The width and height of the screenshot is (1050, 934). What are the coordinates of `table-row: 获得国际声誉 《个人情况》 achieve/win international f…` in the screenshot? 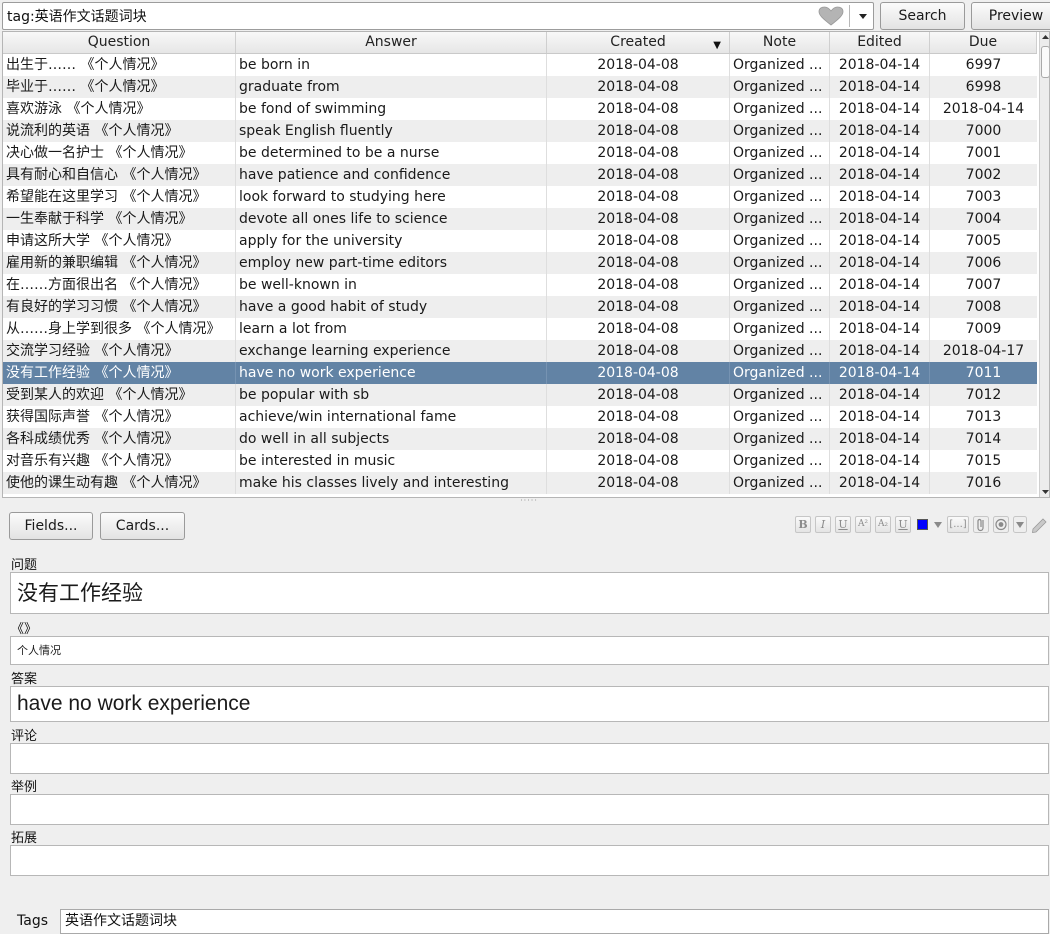 It's located at (520, 417).